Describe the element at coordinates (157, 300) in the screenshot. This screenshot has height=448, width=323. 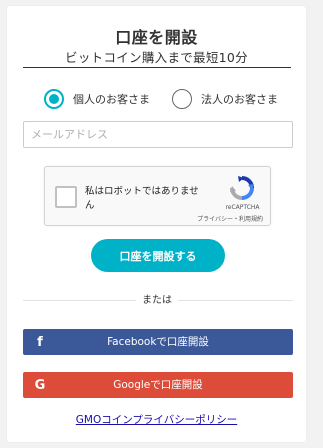
I see `or-separator: または` at that location.